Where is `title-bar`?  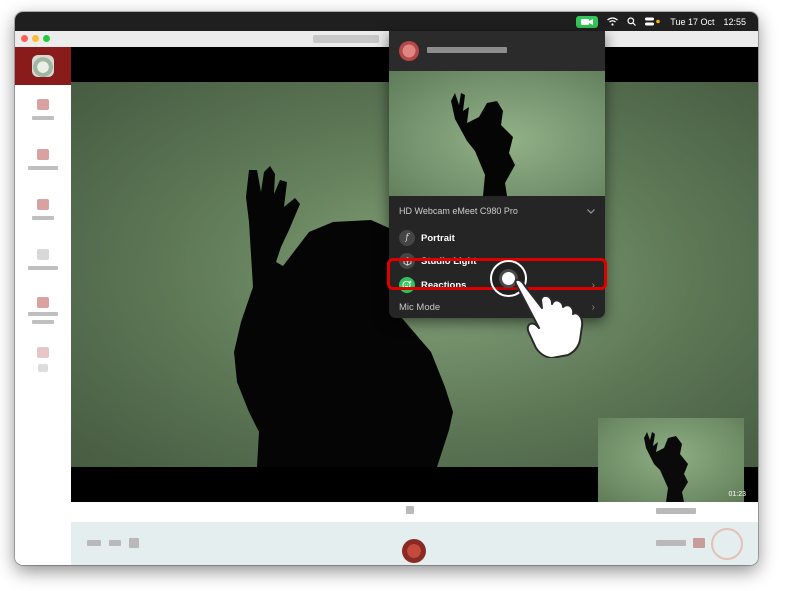 title-bar is located at coordinates (386, 39).